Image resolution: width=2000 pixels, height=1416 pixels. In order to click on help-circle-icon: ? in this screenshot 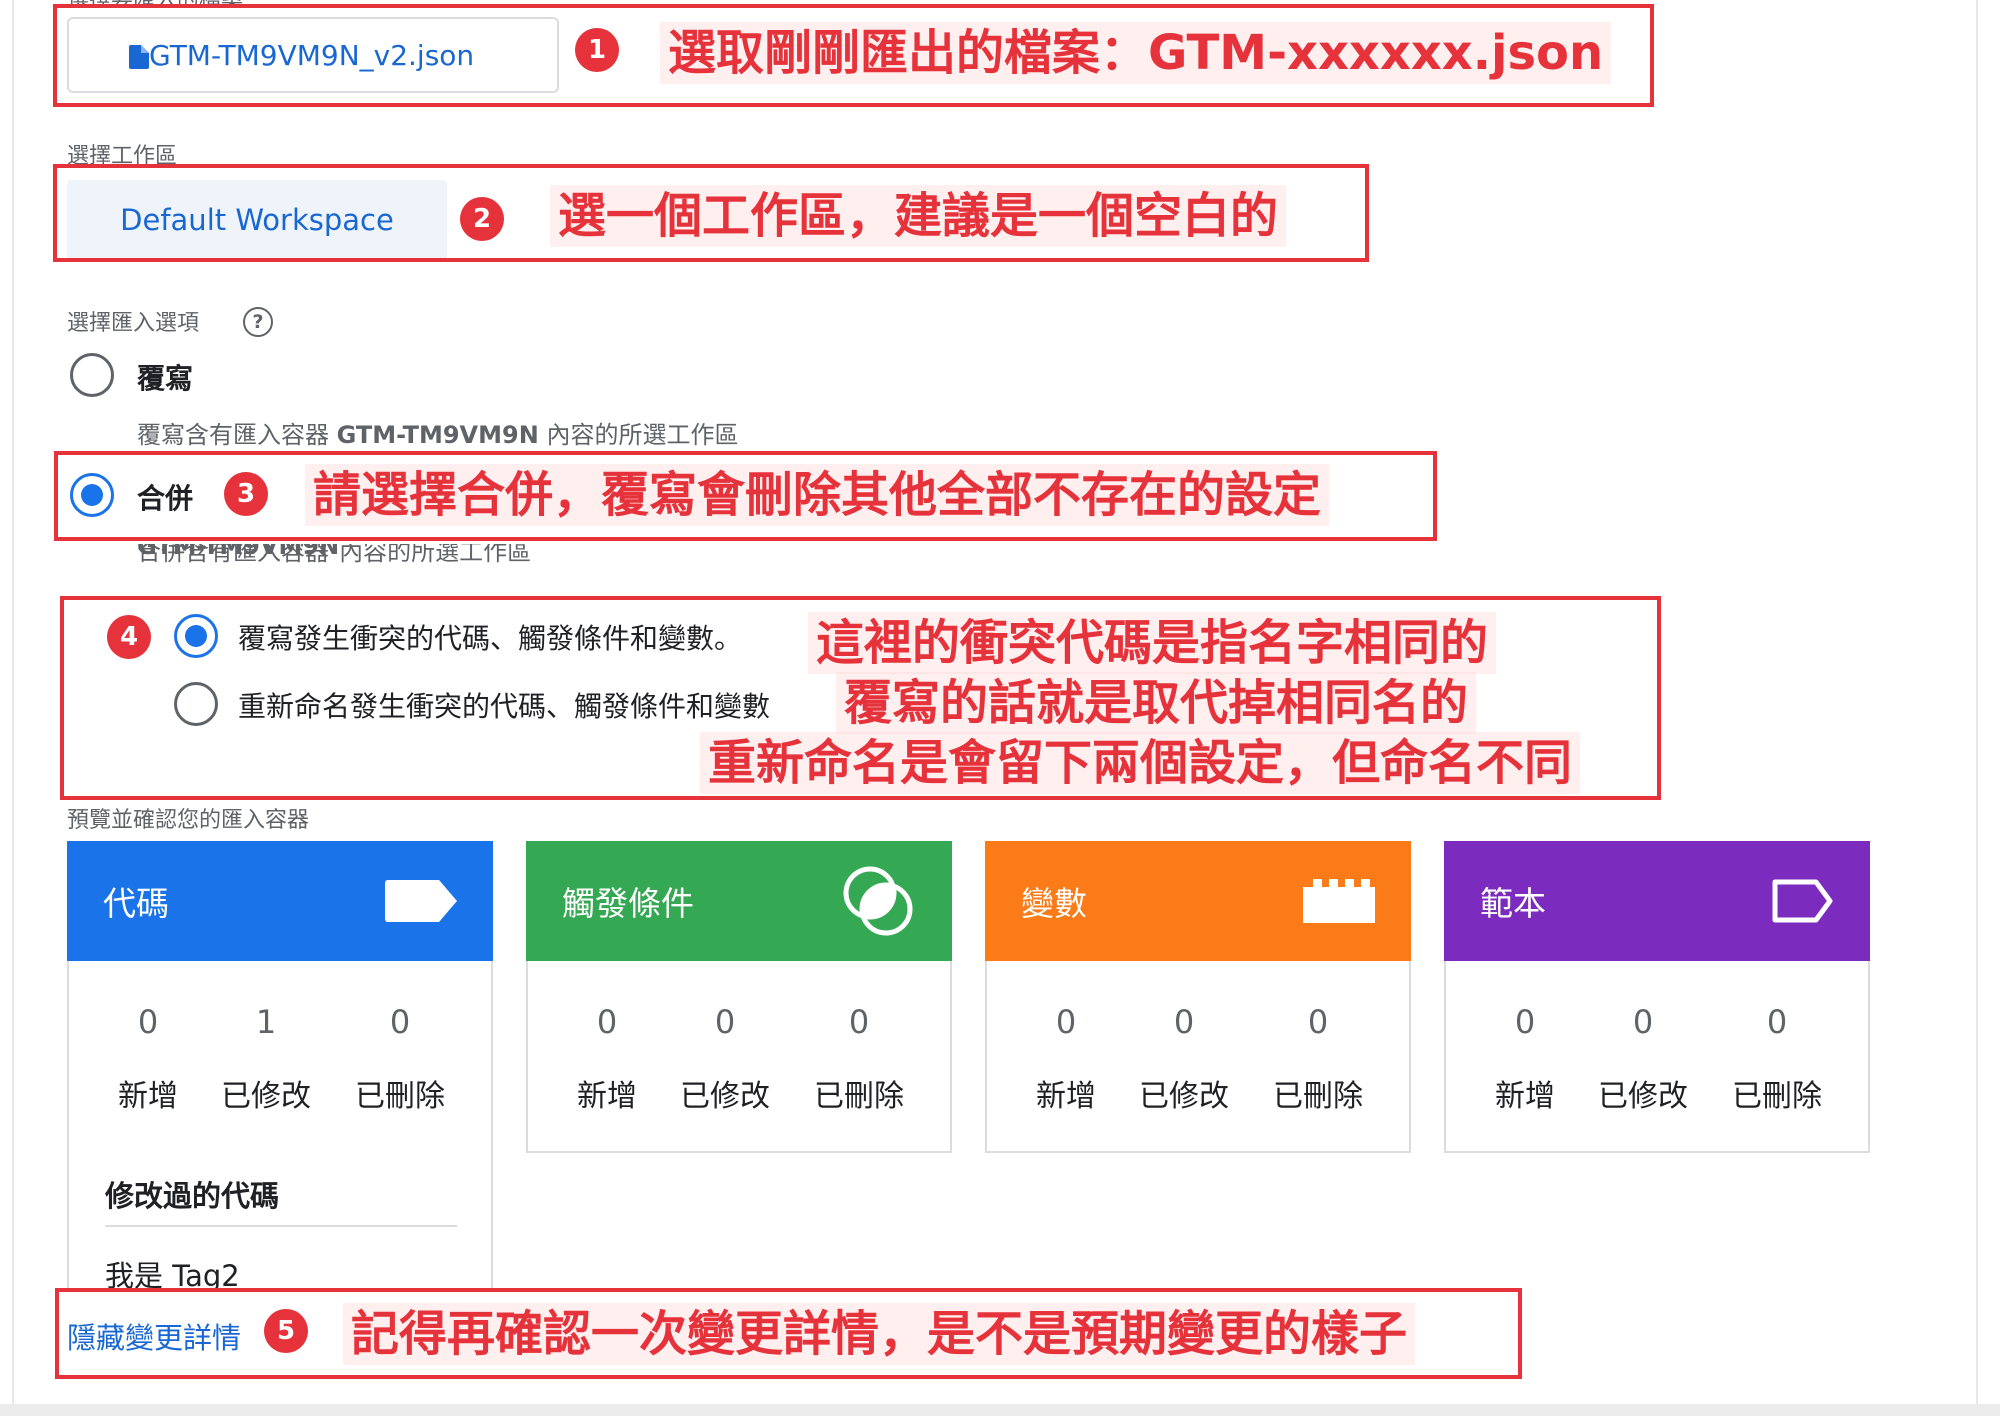, I will do `click(258, 322)`.